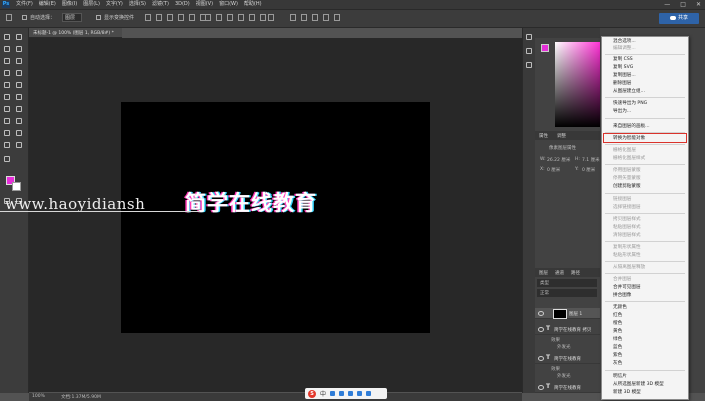 The width and height of the screenshot is (705, 401). What do you see at coordinates (148, 17) in the screenshot?
I see `align-top-icon` at bounding box center [148, 17].